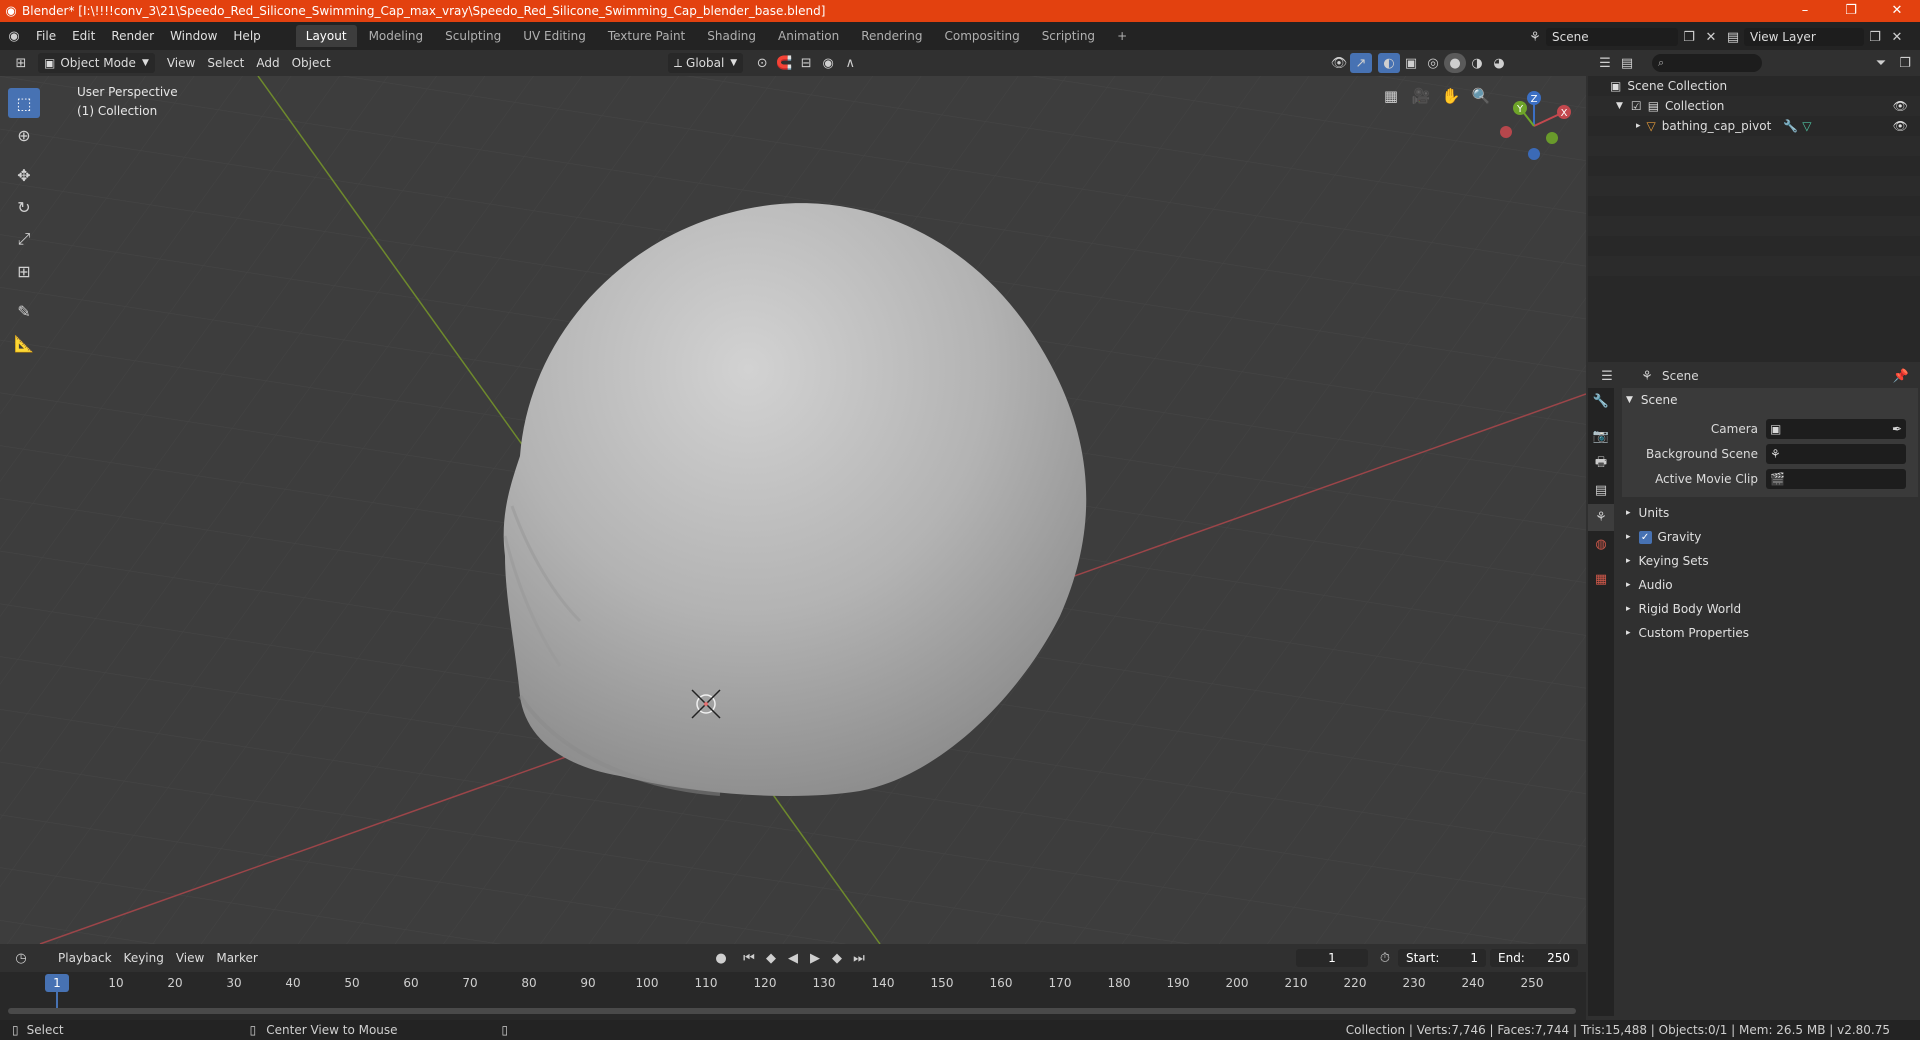 This screenshot has height=1040, width=1920. I want to click on gravity-panel-header: ▸ ✓ Gravity, so click(1770, 537).